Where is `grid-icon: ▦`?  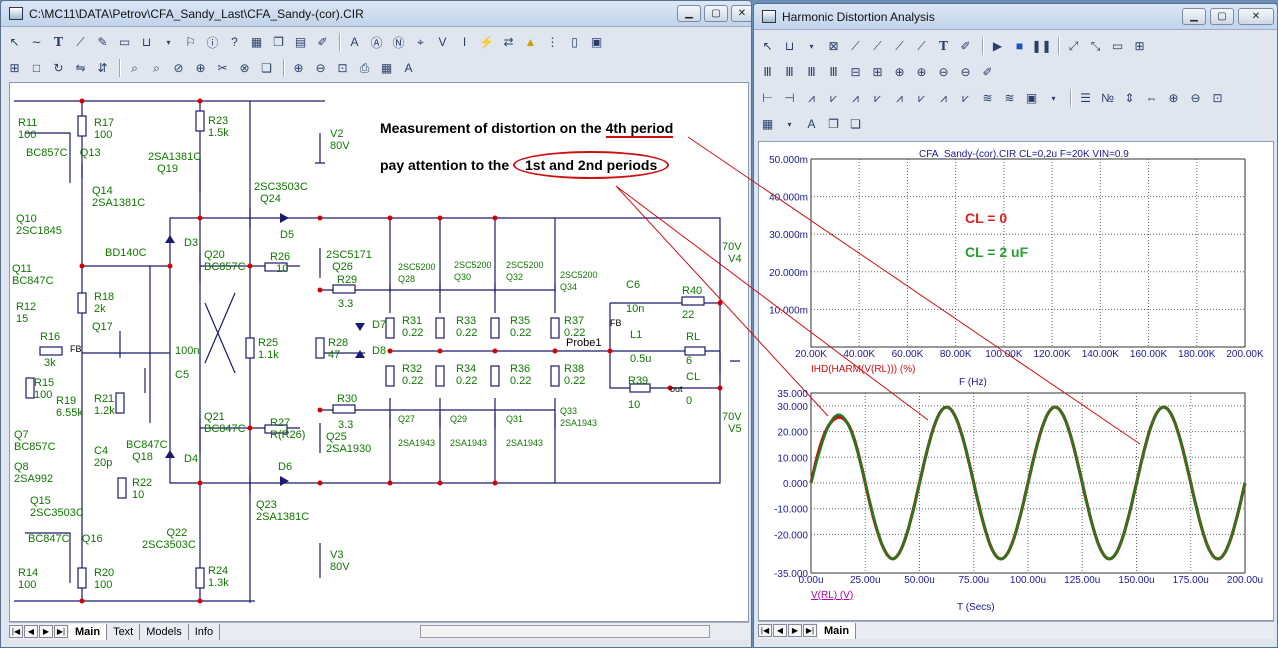 grid-icon: ▦ is located at coordinates (256, 42).